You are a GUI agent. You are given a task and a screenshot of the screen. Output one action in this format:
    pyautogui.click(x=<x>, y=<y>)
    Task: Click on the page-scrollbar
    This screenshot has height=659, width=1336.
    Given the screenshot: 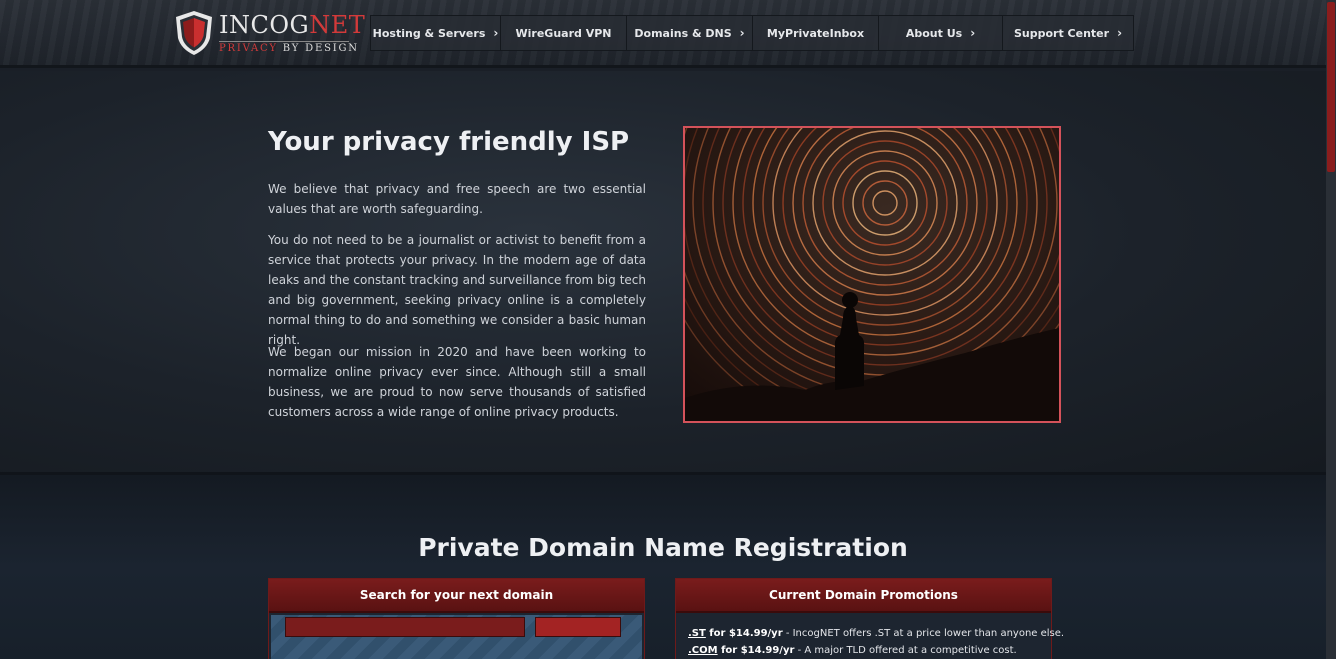 What is the action you would take?
    pyautogui.click(x=1331, y=329)
    